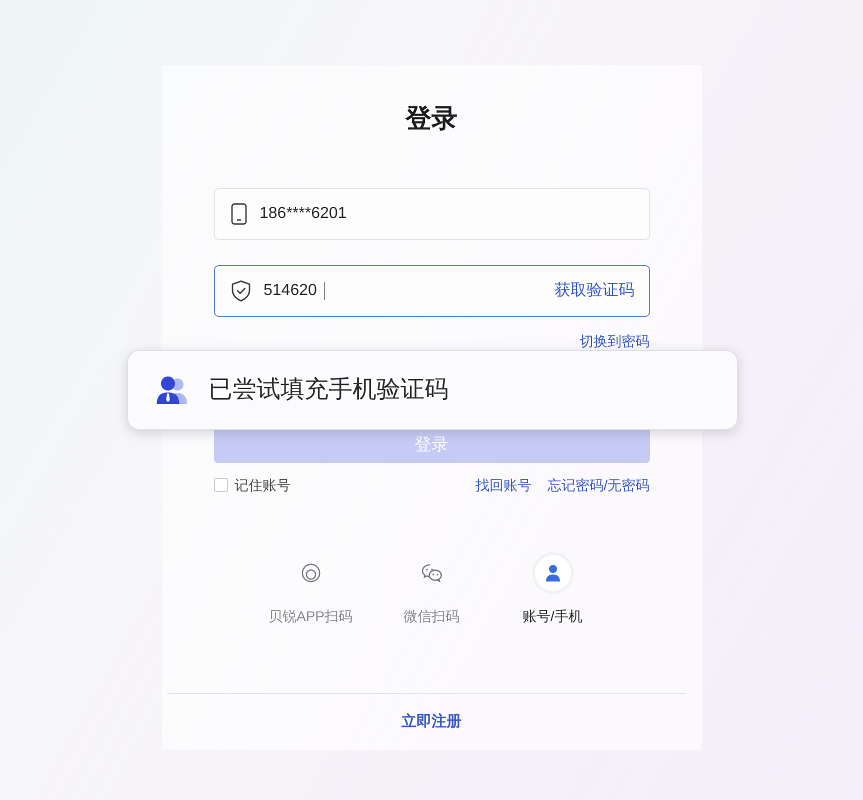  What do you see at coordinates (552, 573) in the screenshot?
I see `person-icon` at bounding box center [552, 573].